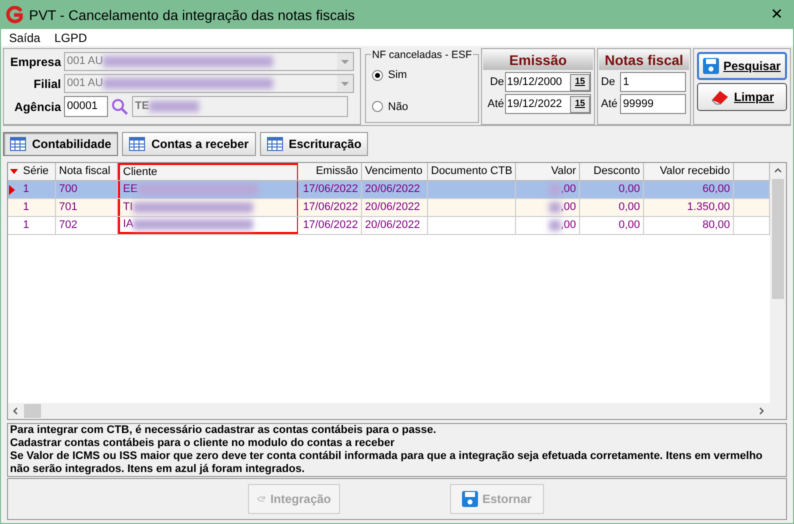  What do you see at coordinates (534, 104) in the screenshot?
I see `field-value: 19/12/2022` at bounding box center [534, 104].